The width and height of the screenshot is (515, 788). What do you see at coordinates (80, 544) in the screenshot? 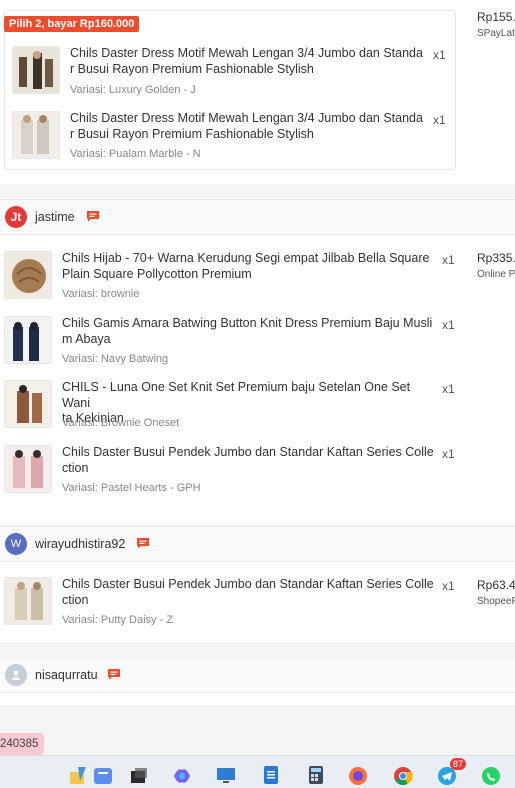
I see `buyer-name: wirayudhistira92` at bounding box center [80, 544].